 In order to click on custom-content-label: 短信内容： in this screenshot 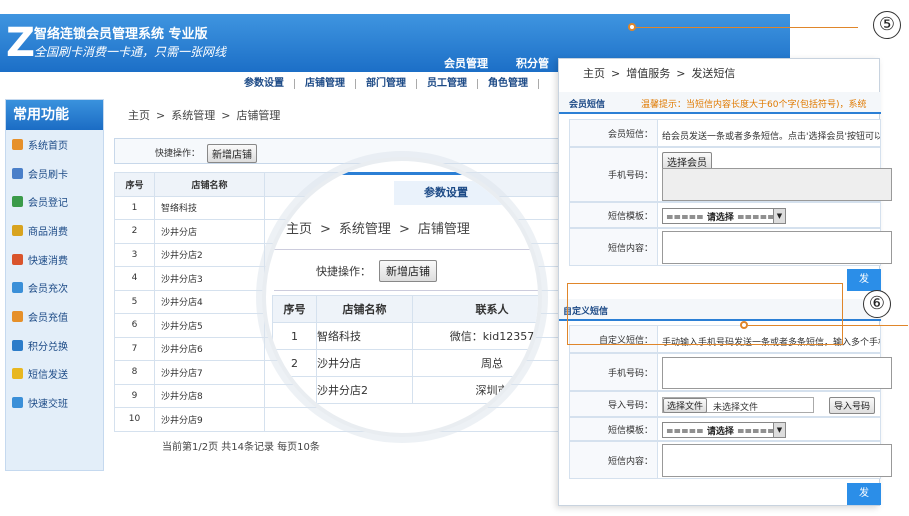, I will do `click(614, 460)`.